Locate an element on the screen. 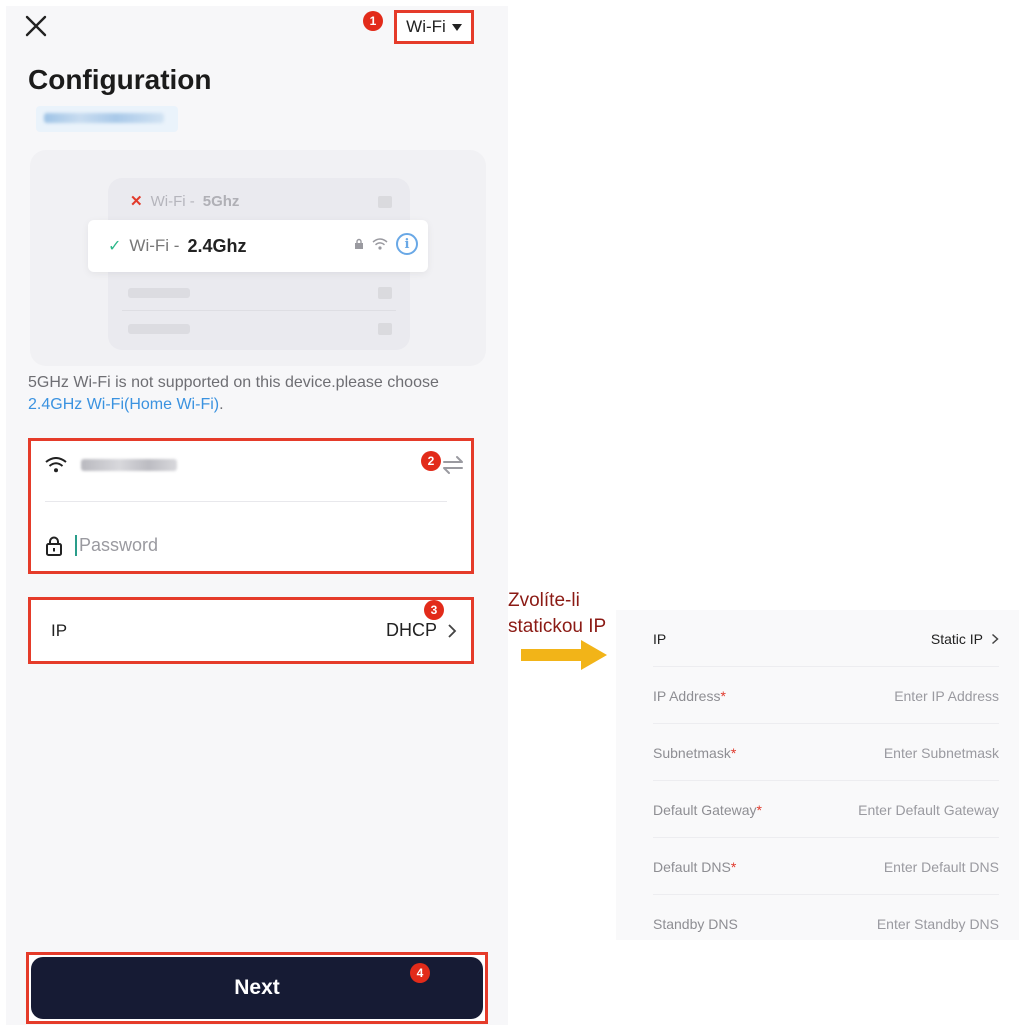 This screenshot has height=1025, width=1019. ip-address-label: IP Address* is located at coordinates (689, 695).